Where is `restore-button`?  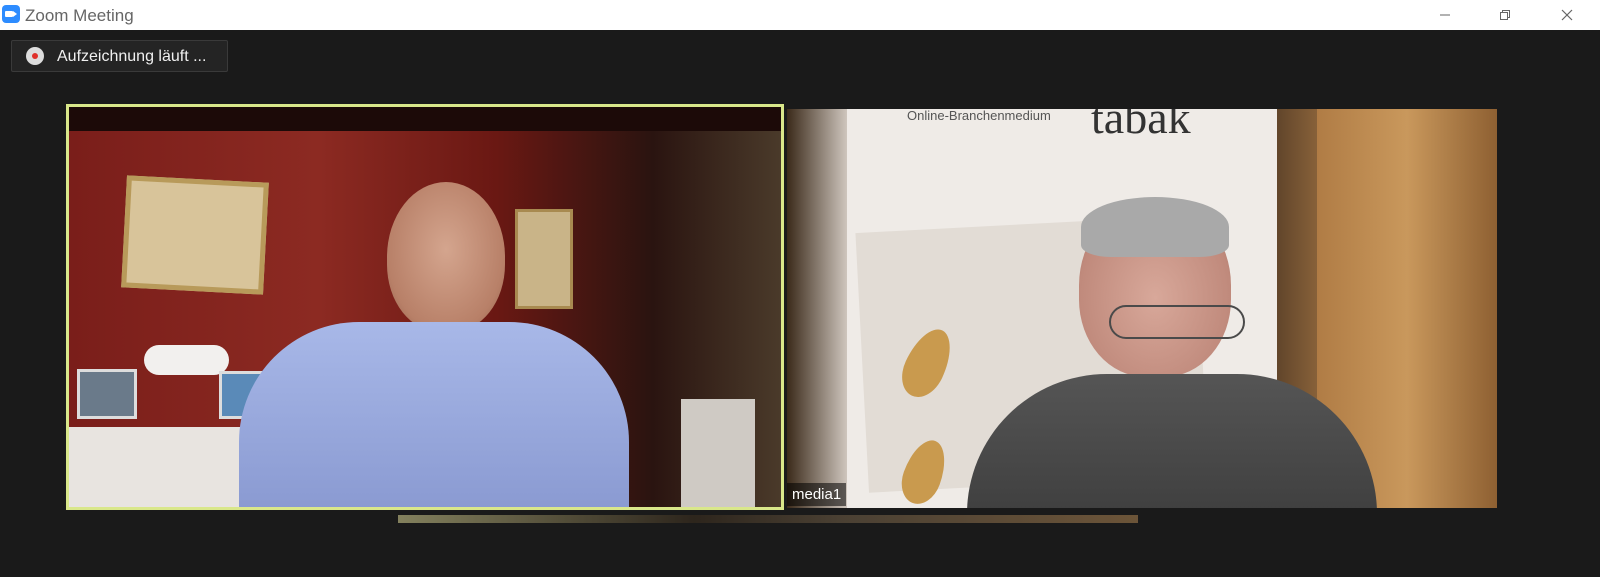 restore-button is located at coordinates (1505, 15).